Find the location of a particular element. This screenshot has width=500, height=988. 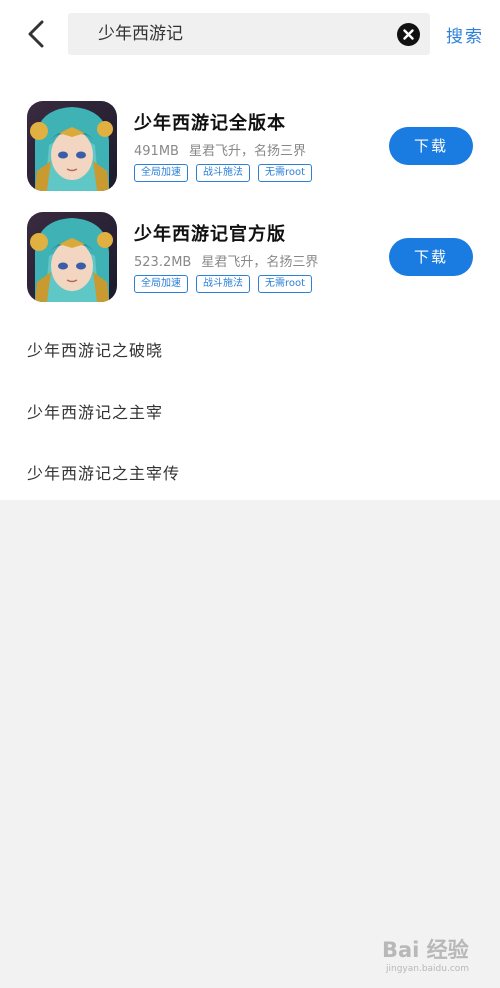

app-meta: 523.2MB 星君飞升，名扬三界 is located at coordinates (226, 260).